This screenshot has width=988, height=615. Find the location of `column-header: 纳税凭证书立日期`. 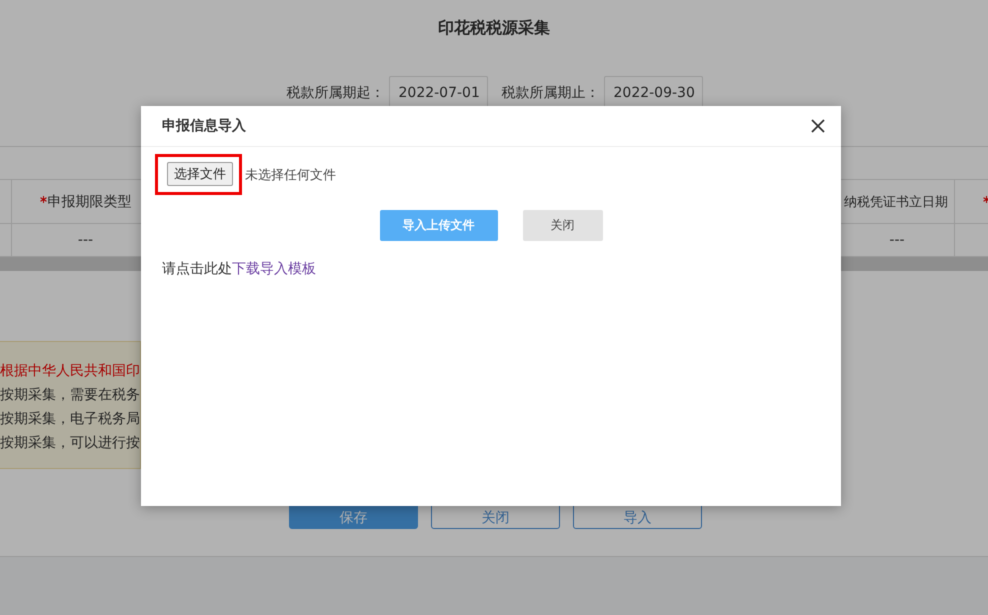

column-header: 纳税凭证书立日期 is located at coordinates (896, 202).